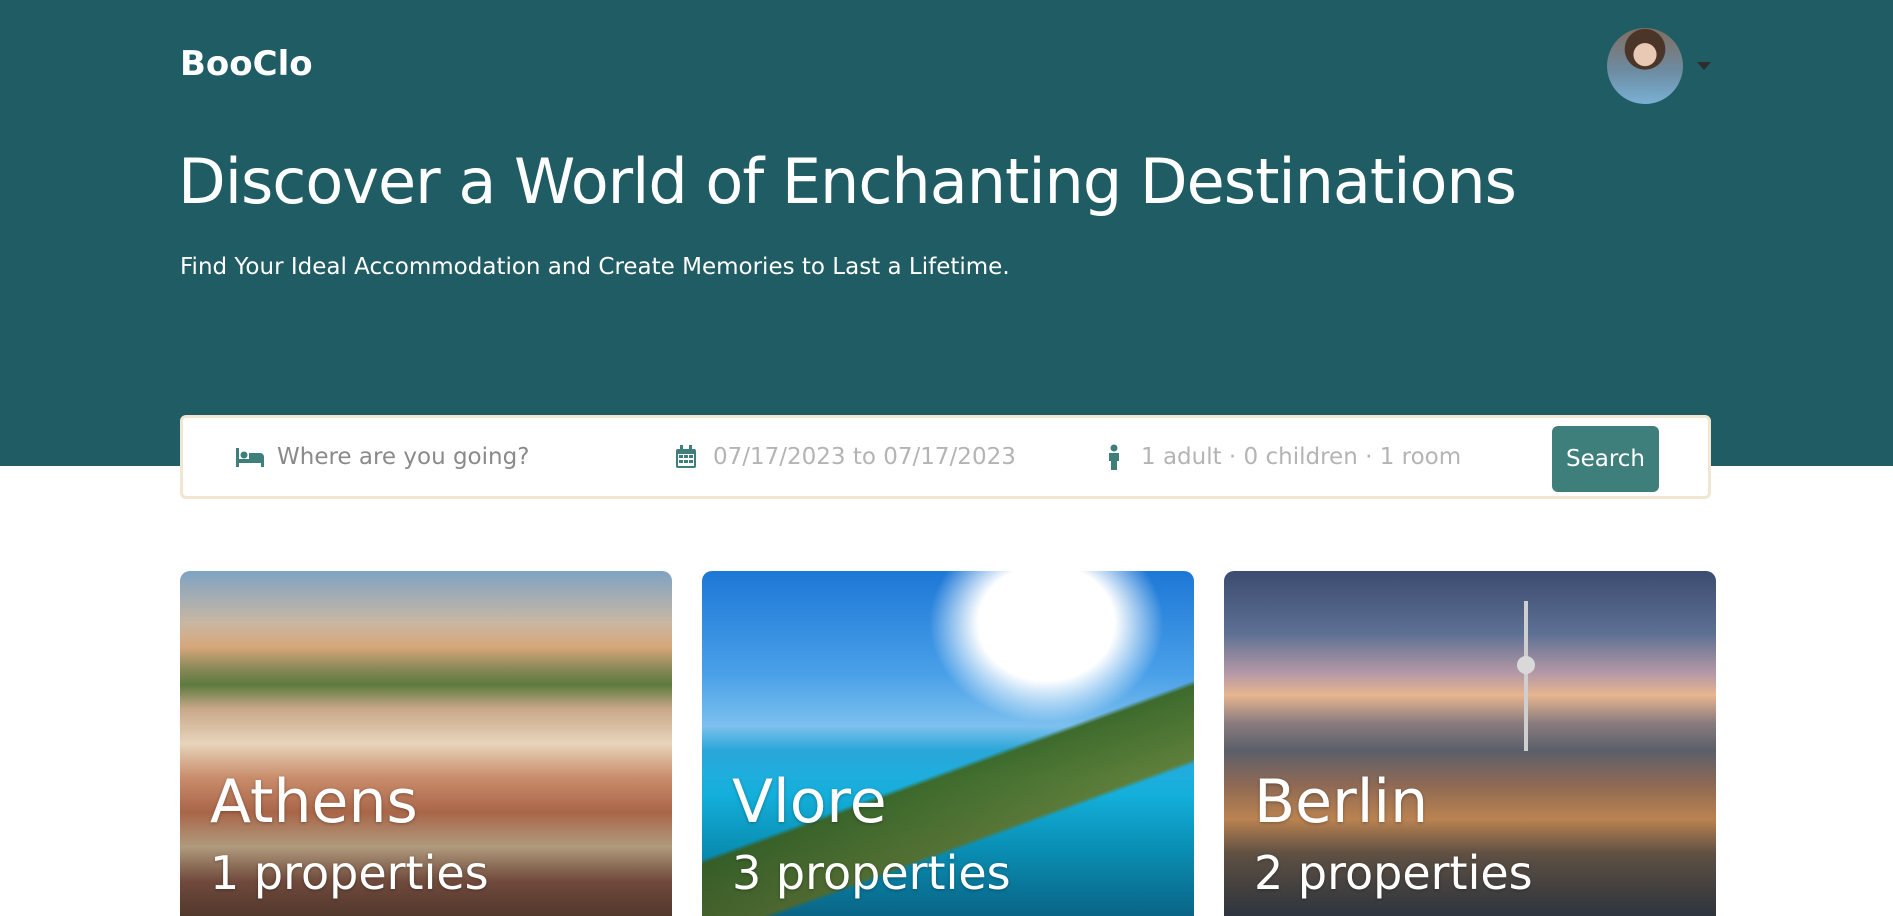  I want to click on brand-logo: BooClo, so click(246, 64).